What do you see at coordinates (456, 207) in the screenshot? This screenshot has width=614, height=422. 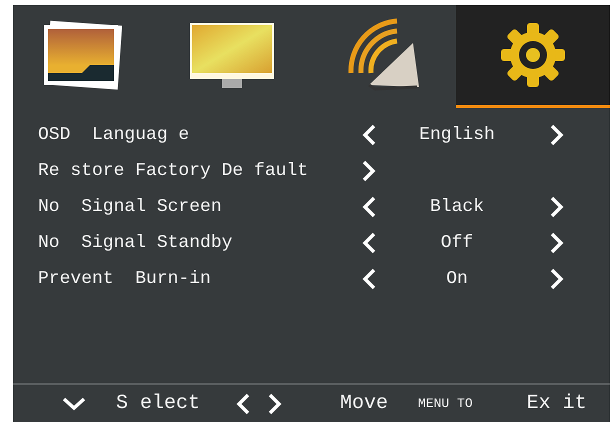 I see `option-value: Black` at bounding box center [456, 207].